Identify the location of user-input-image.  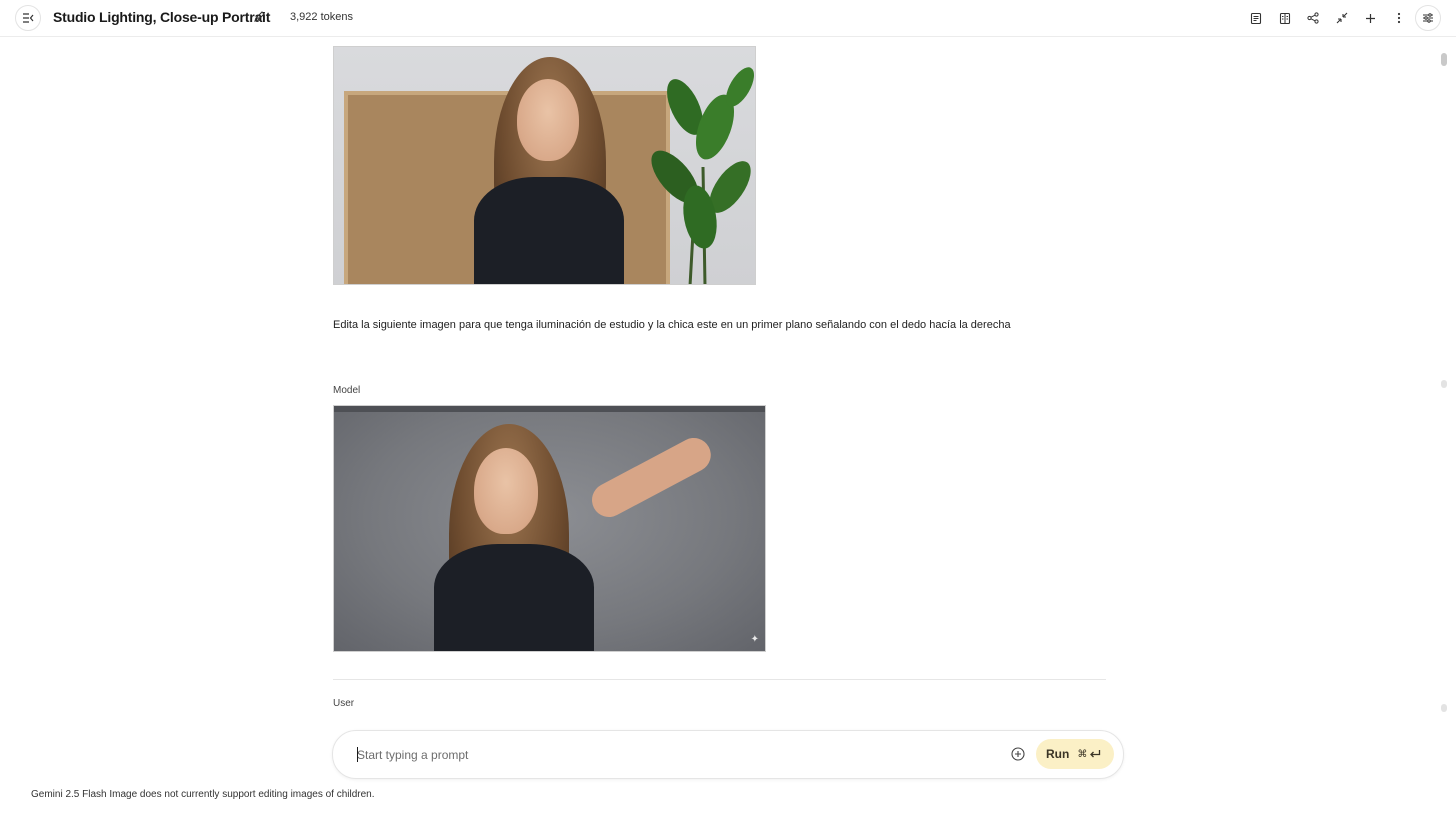
(544, 165).